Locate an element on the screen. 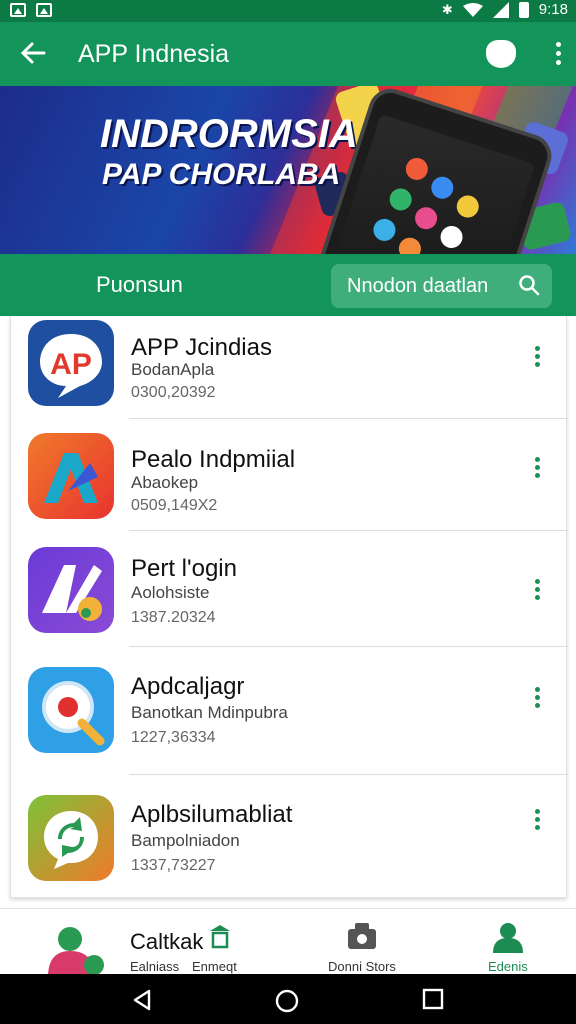 Image resolution: width=576 pixels, height=1024 pixels. home-circle-icon is located at coordinates (287, 1001).